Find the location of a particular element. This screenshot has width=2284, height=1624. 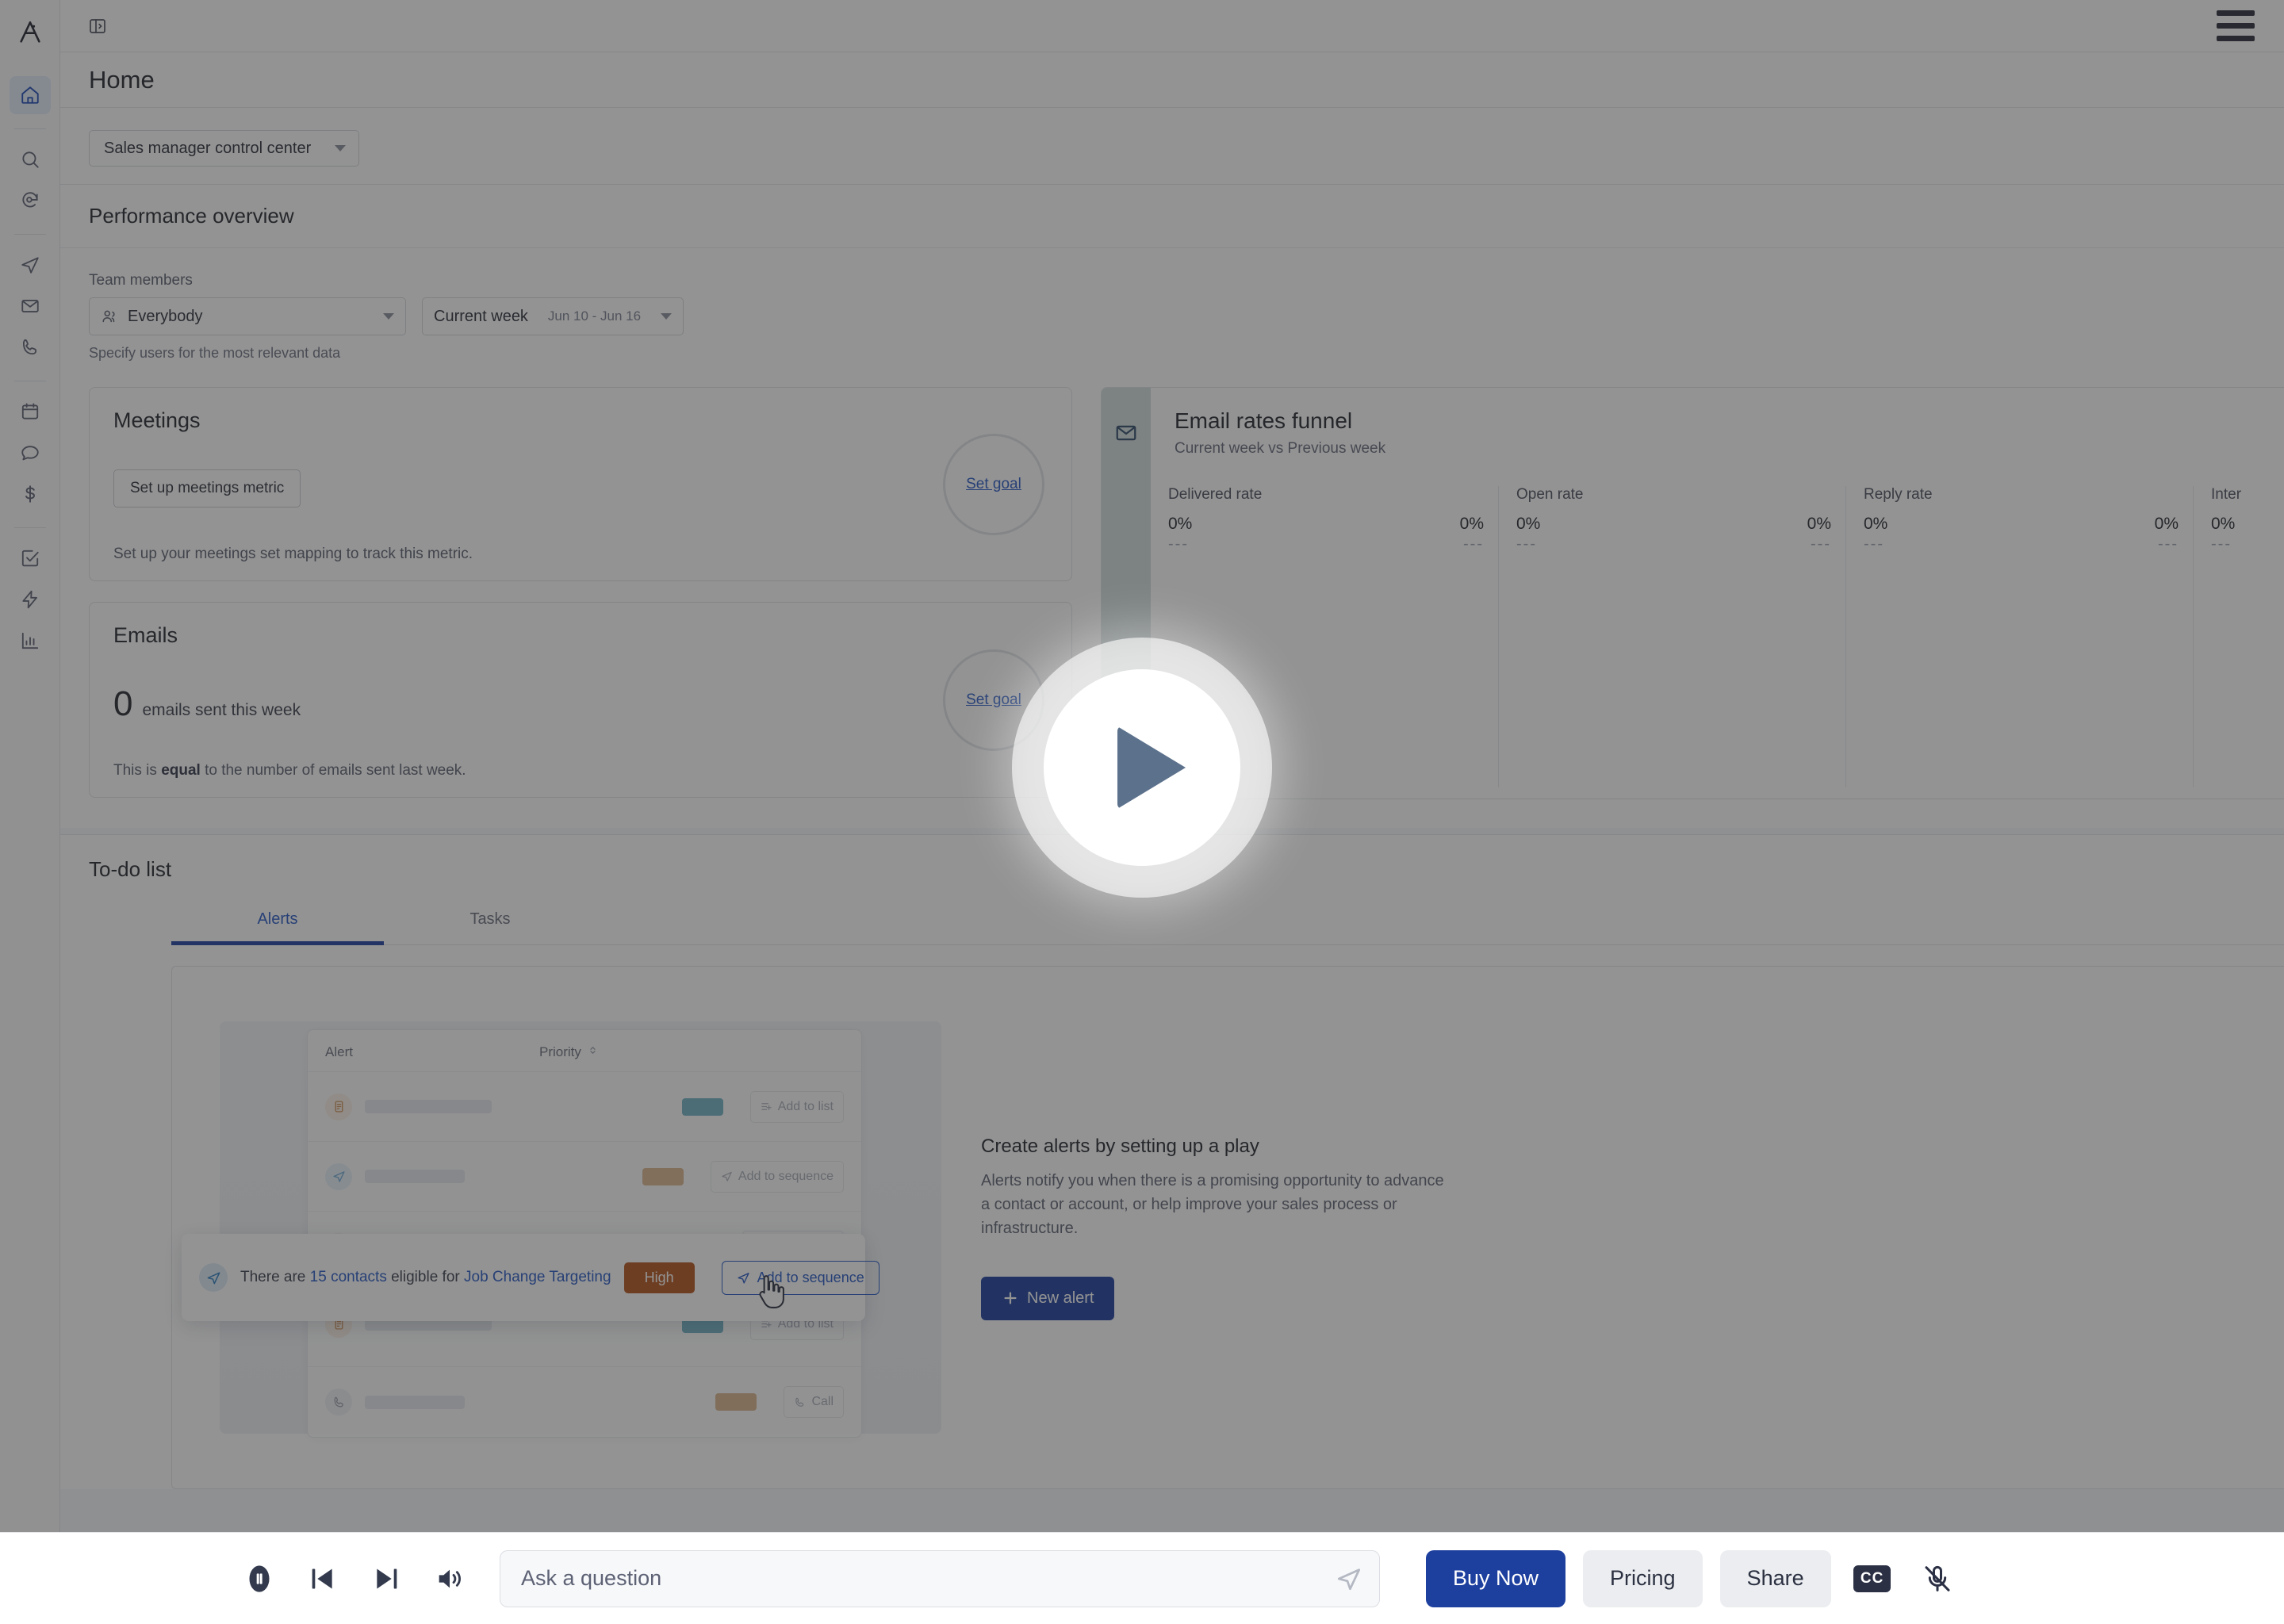

next-button is located at coordinates (386, 1578).